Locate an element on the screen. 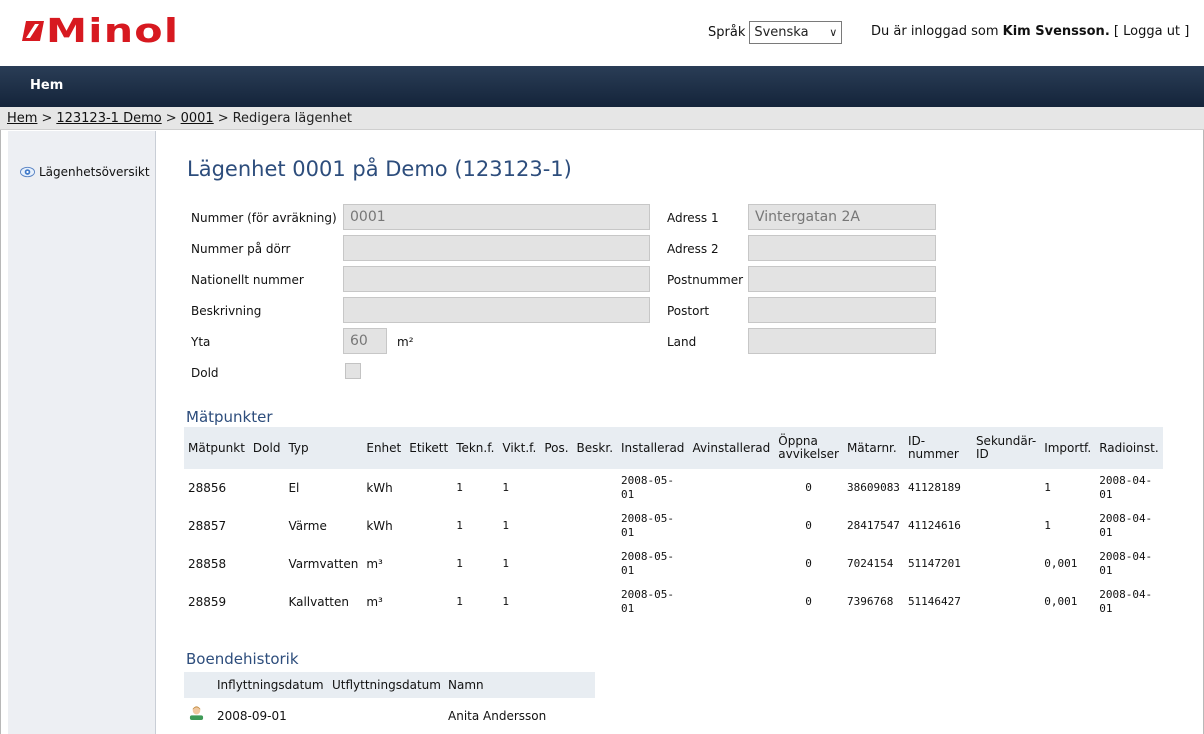  cell-tech-factor: 1 is located at coordinates (459, 487).